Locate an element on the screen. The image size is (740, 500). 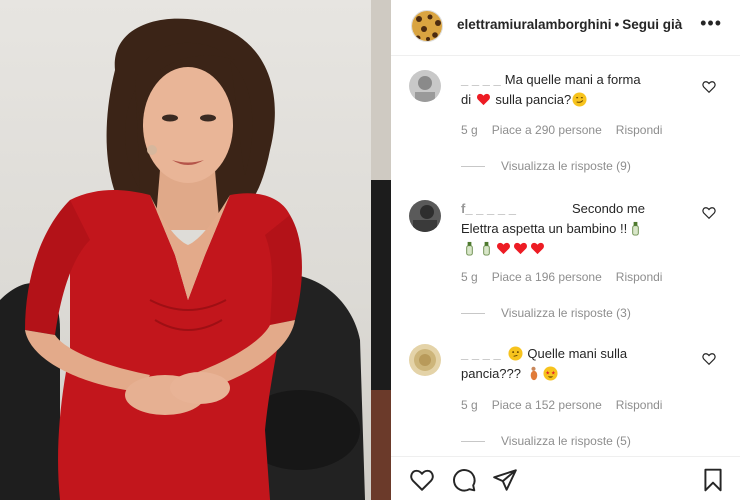
comment-body: Quelle mani sulla is located at coordinates (577, 353).